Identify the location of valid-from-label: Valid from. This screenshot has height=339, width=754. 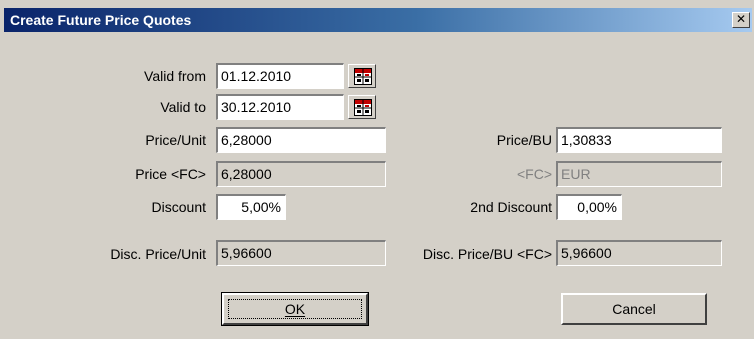
(175, 76).